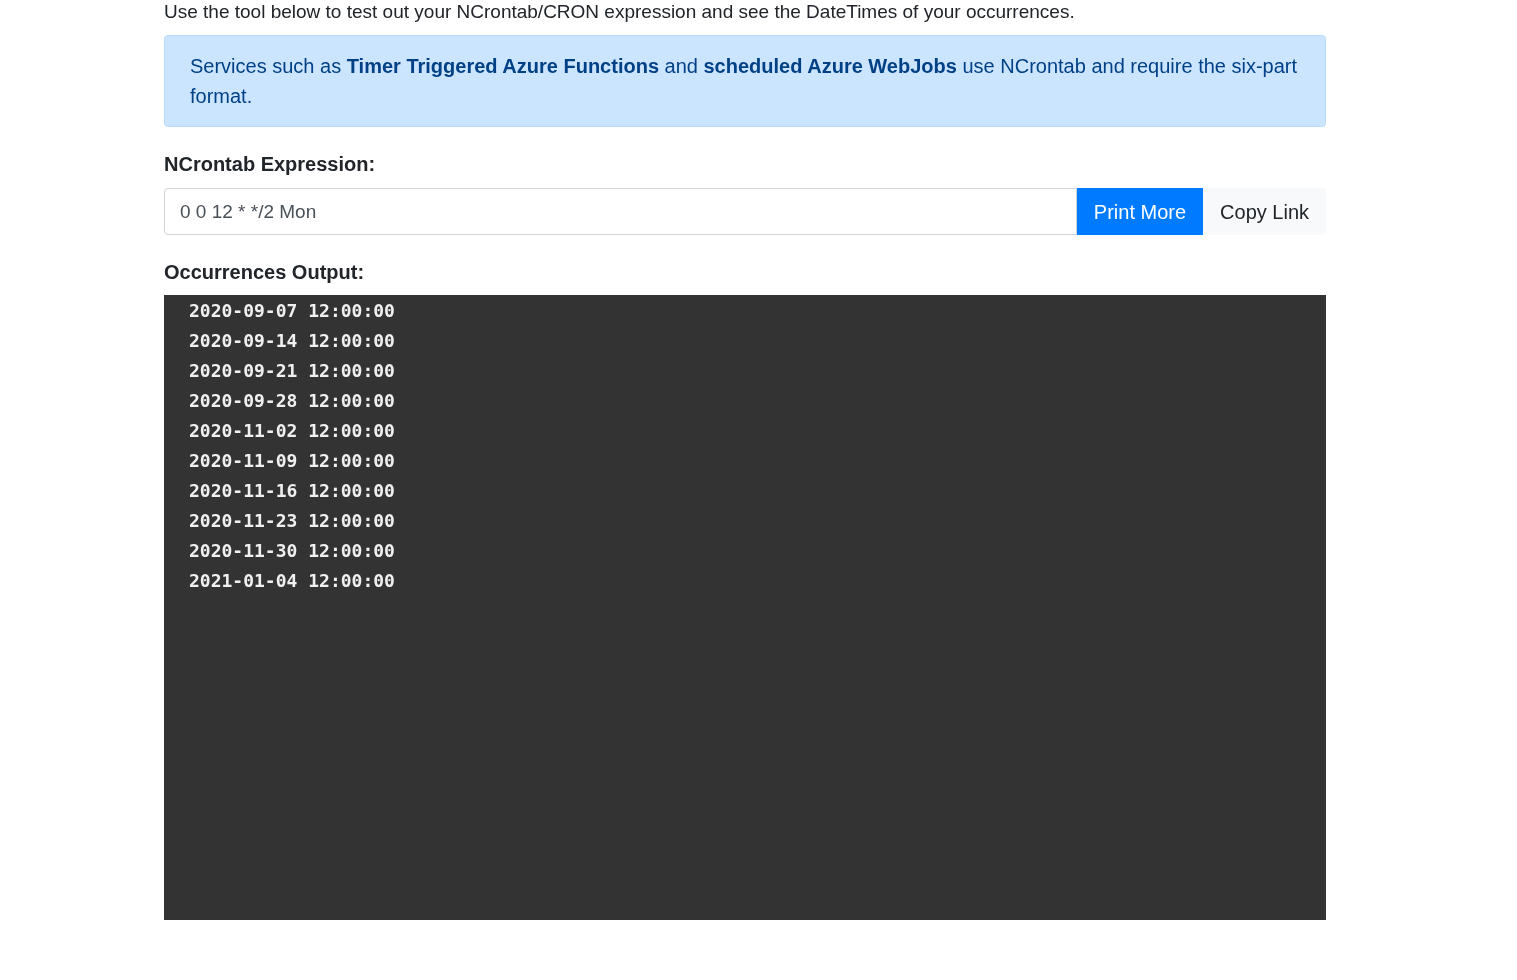  What do you see at coordinates (292, 461) in the screenshot?
I see `occurrence-line: 2020-11-09 12:00:00` at bounding box center [292, 461].